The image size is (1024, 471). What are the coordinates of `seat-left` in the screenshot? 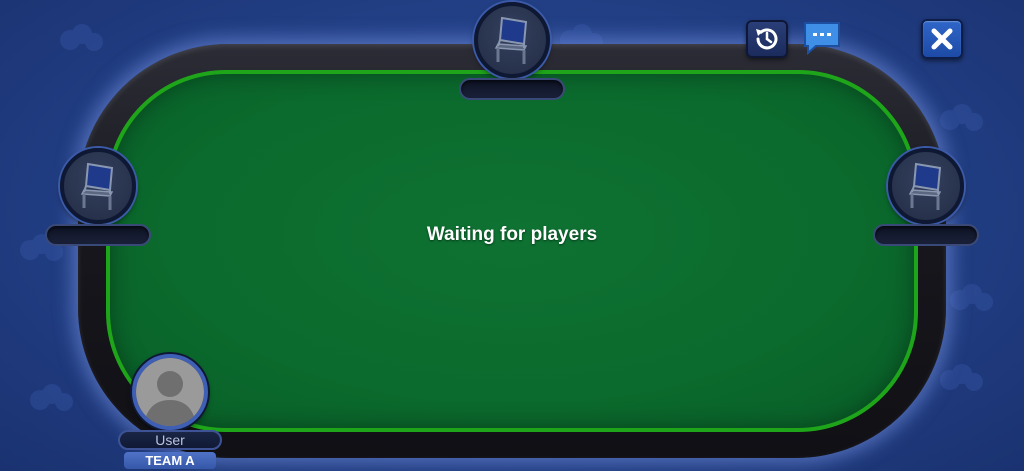 It's located at (98, 186).